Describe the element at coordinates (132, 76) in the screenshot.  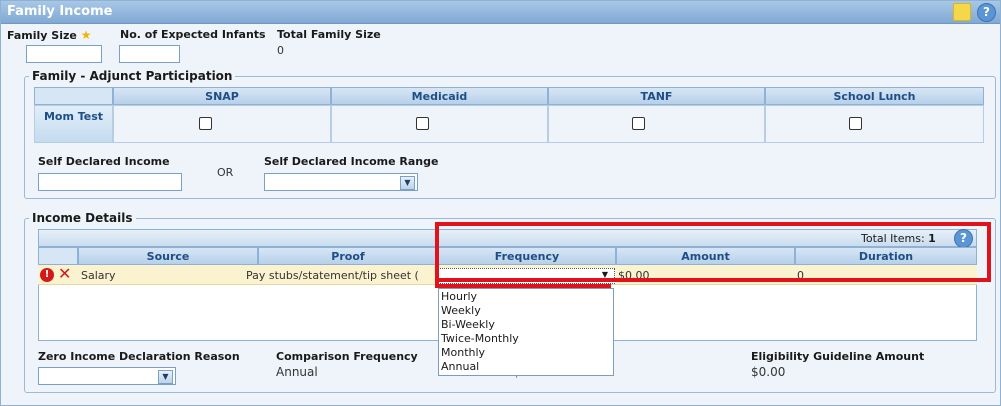
I see `adjunct-legend: Family - Adjunct Participation` at that location.